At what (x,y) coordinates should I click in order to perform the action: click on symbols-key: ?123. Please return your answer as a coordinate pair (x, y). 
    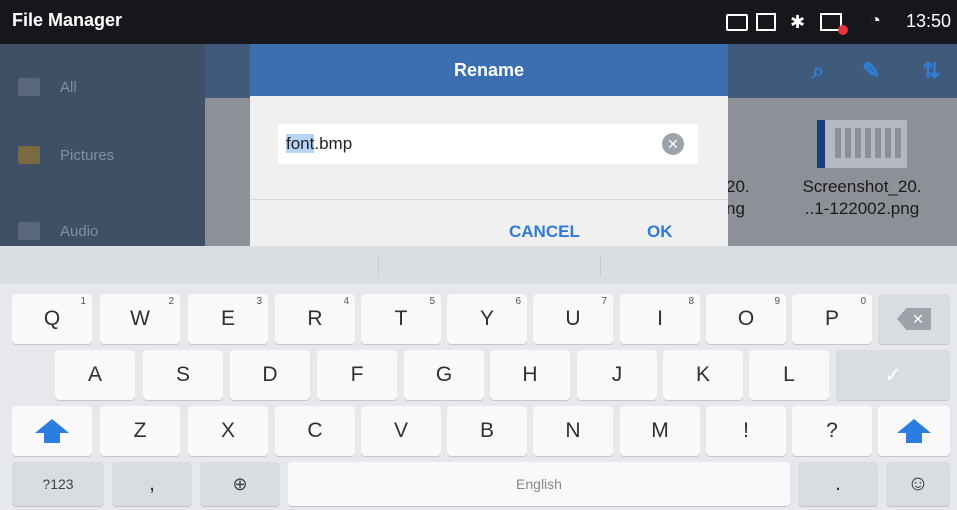
    Looking at the image, I should click on (58, 484).